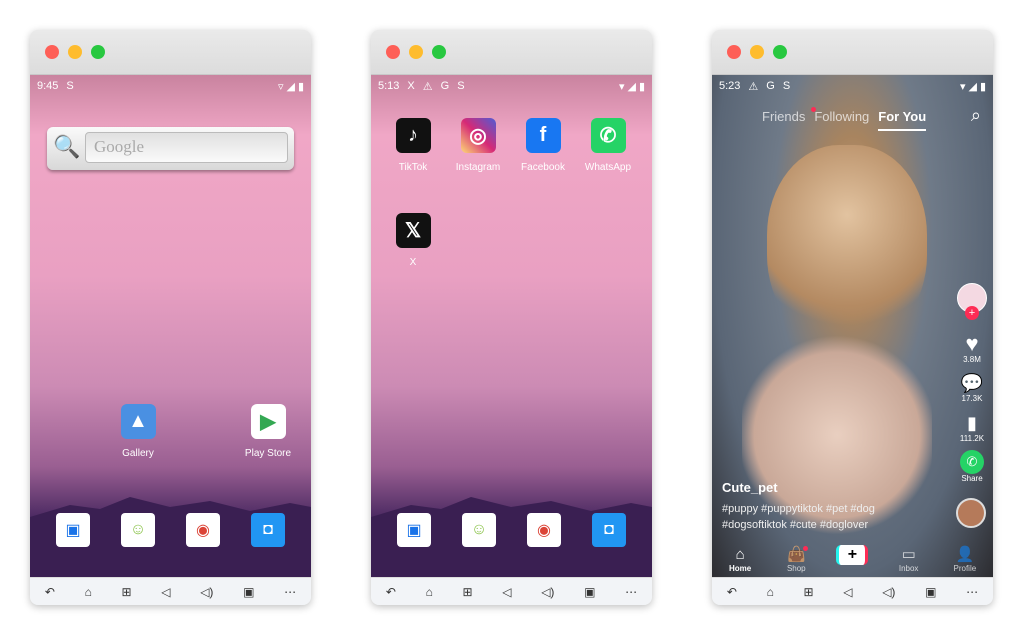  I want to click on x-icon: 𝕏, so click(413, 230).